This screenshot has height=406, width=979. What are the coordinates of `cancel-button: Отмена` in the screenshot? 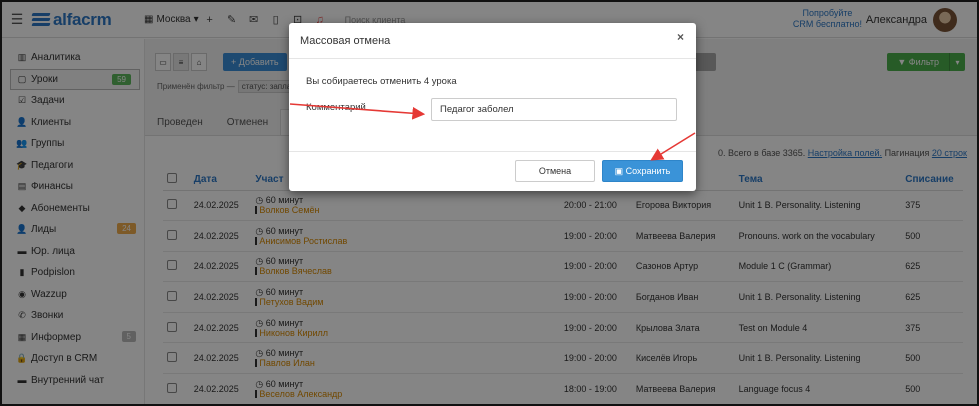 It's located at (555, 171).